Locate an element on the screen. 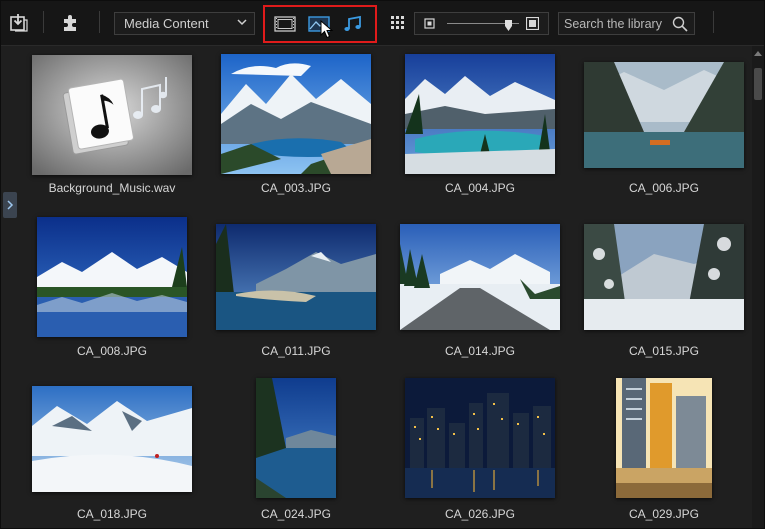 The image size is (765, 529). filter-video-button is located at coordinates (285, 24).